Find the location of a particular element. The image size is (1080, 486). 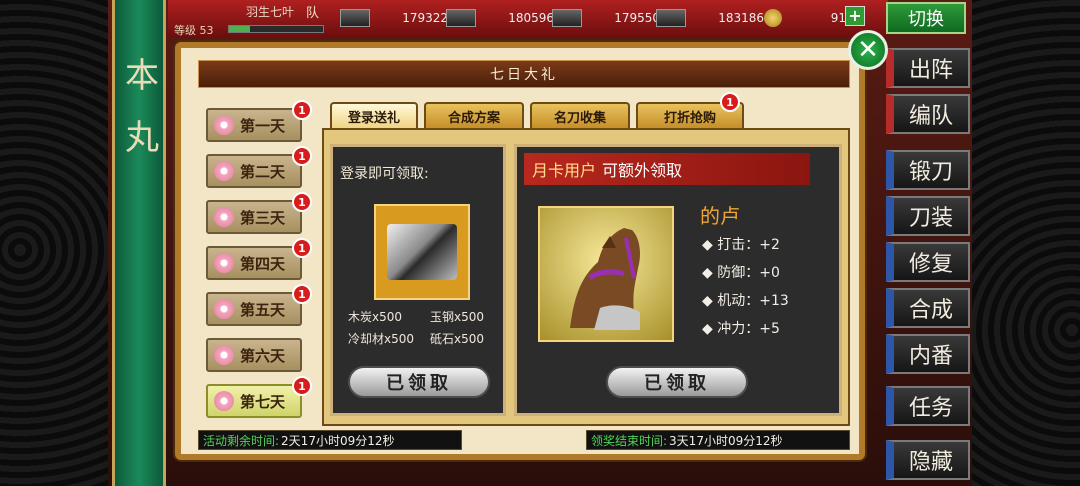

dialog-title: 七日大礼 is located at coordinates (524, 74).